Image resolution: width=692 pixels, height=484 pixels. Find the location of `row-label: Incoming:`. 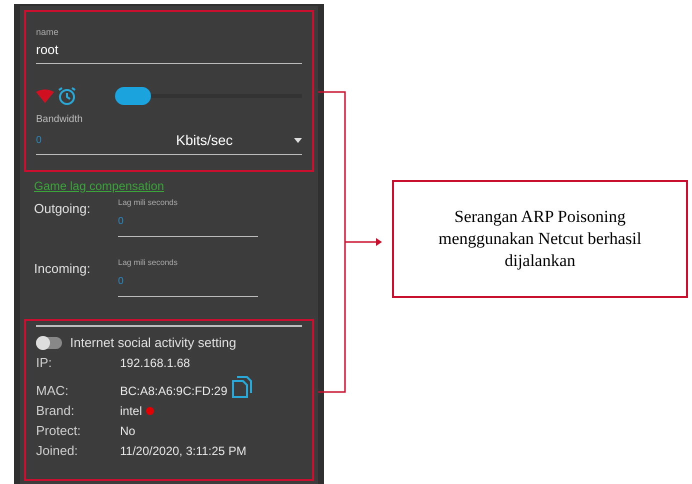

row-label: Incoming: is located at coordinates (63, 269).